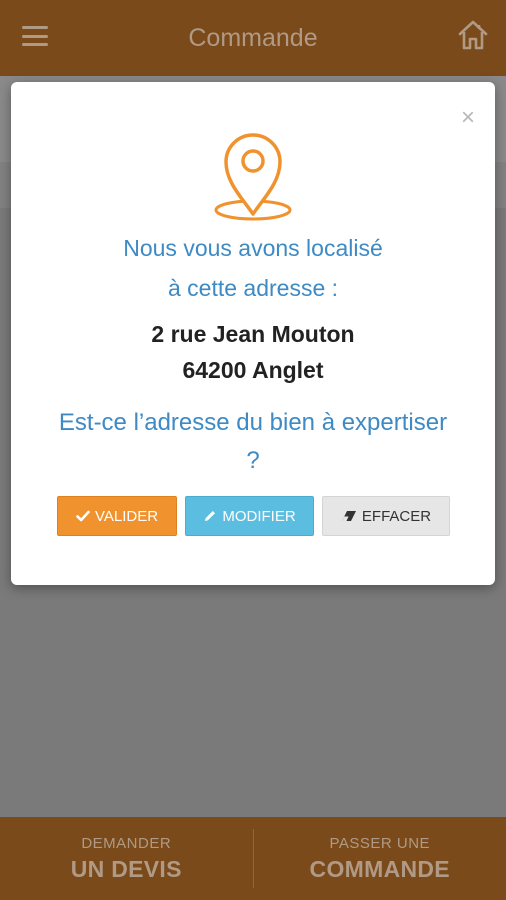  Describe the element at coordinates (396, 516) in the screenshot. I see `clear-button-label: EFFACER` at that location.